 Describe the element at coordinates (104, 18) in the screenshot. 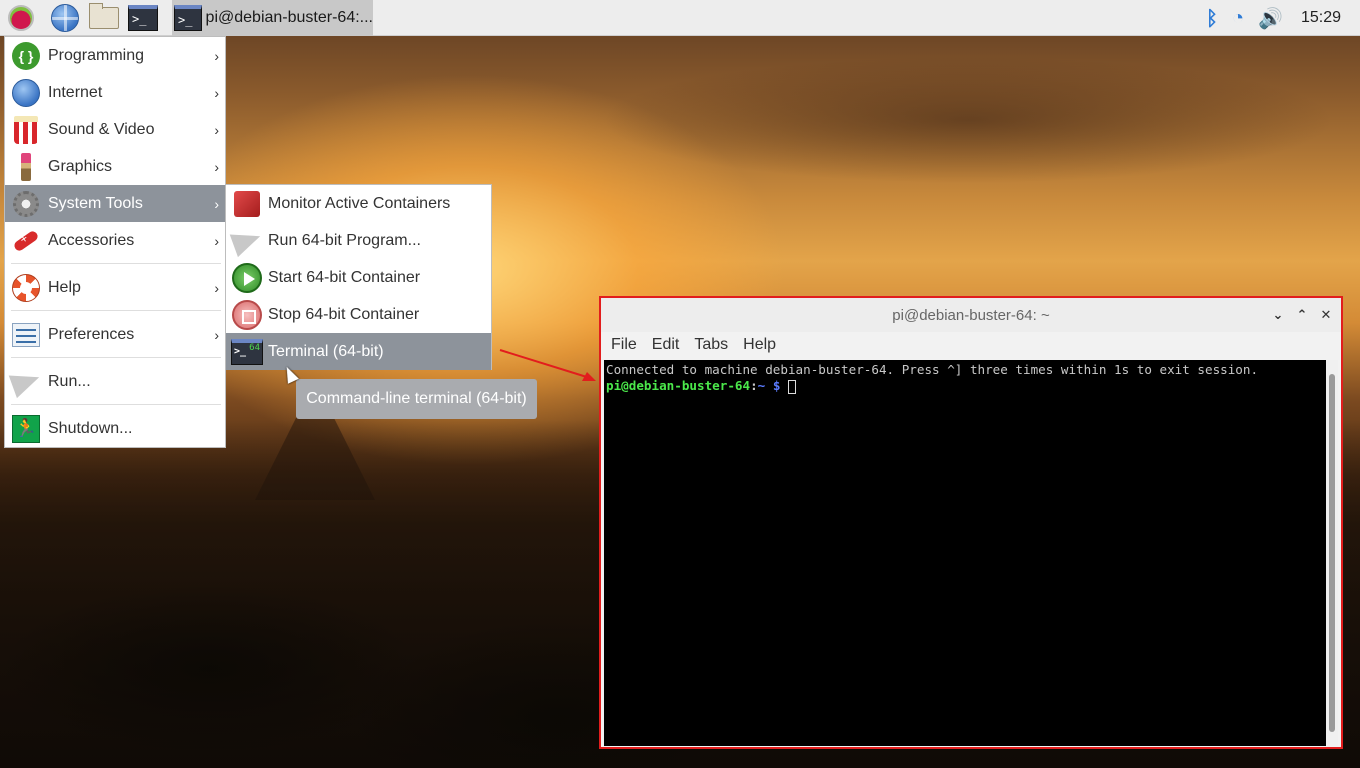

I see `file-manager-icon` at that location.